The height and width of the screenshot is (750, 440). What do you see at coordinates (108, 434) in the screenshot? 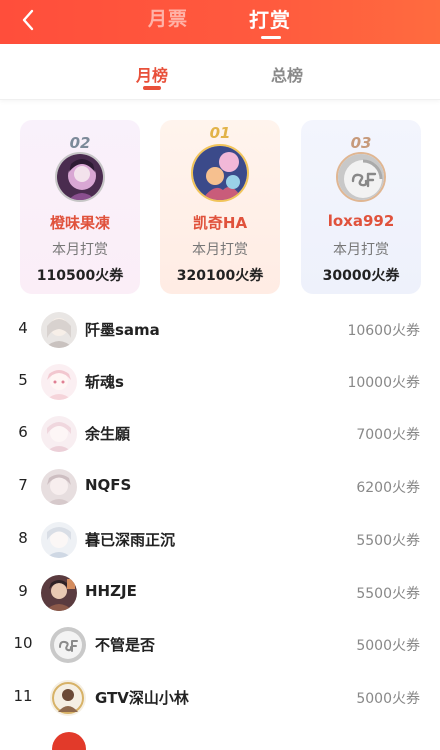
I see `username: 余生願` at bounding box center [108, 434].